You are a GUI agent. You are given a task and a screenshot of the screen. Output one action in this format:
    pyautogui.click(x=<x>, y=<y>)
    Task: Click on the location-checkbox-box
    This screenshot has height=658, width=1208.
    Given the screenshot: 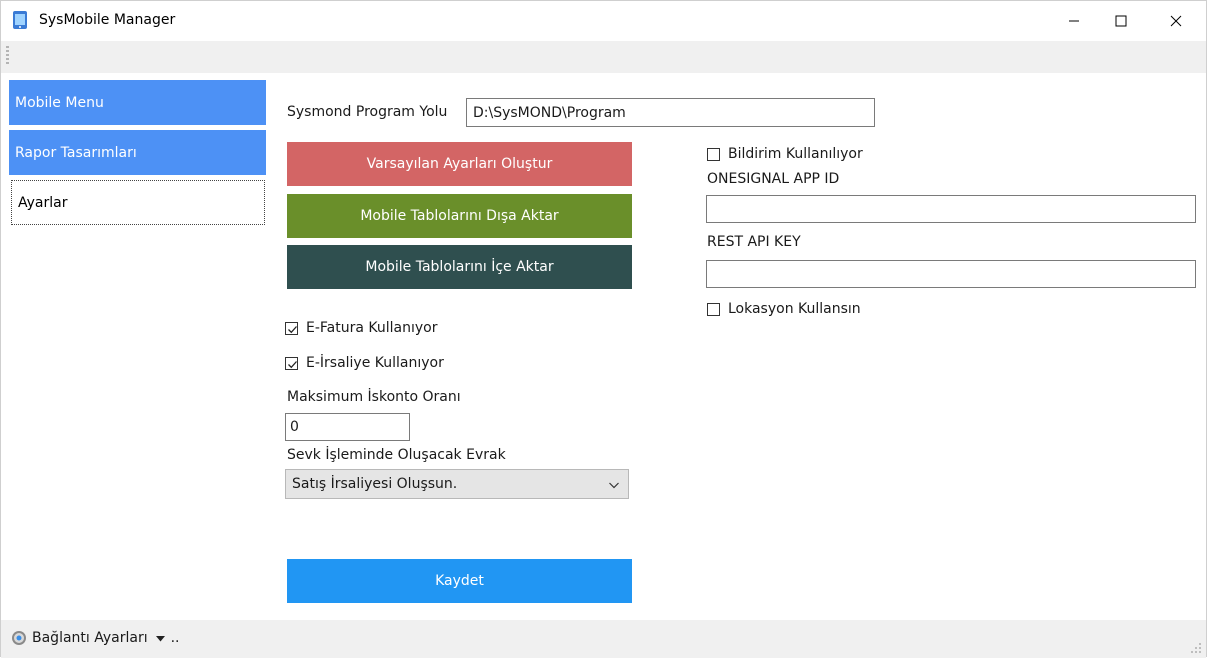 What is the action you would take?
    pyautogui.click(x=713, y=309)
    